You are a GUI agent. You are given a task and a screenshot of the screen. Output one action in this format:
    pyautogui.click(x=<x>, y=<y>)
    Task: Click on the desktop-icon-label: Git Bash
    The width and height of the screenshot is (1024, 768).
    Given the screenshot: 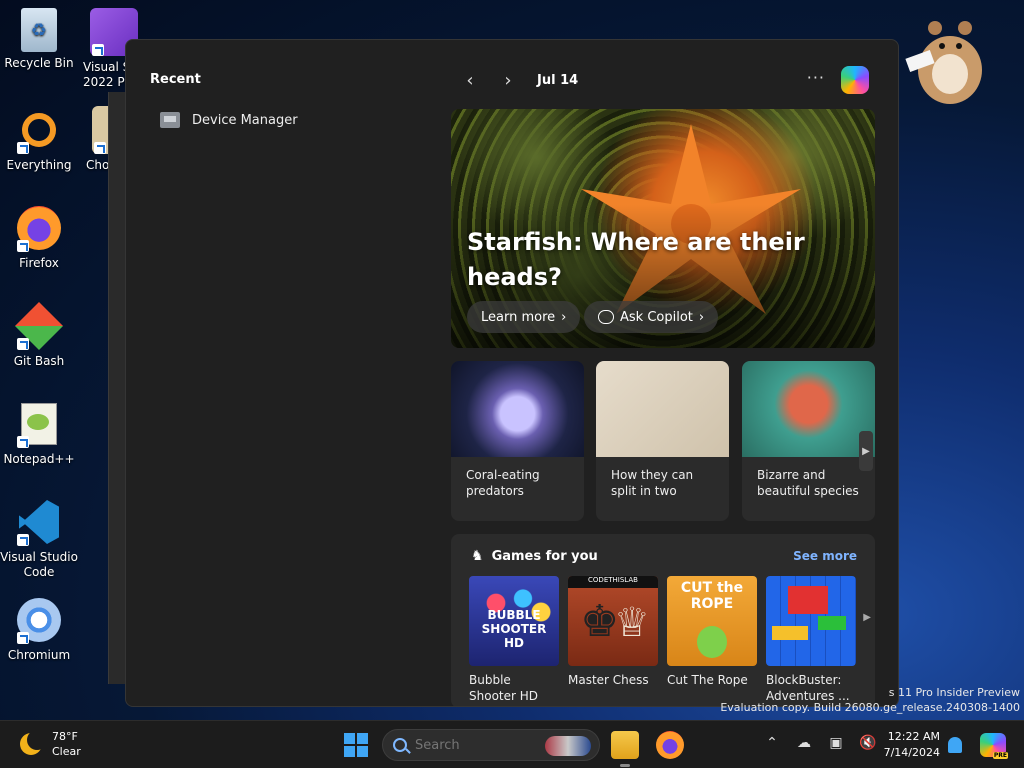 What is the action you would take?
    pyautogui.click(x=39, y=361)
    